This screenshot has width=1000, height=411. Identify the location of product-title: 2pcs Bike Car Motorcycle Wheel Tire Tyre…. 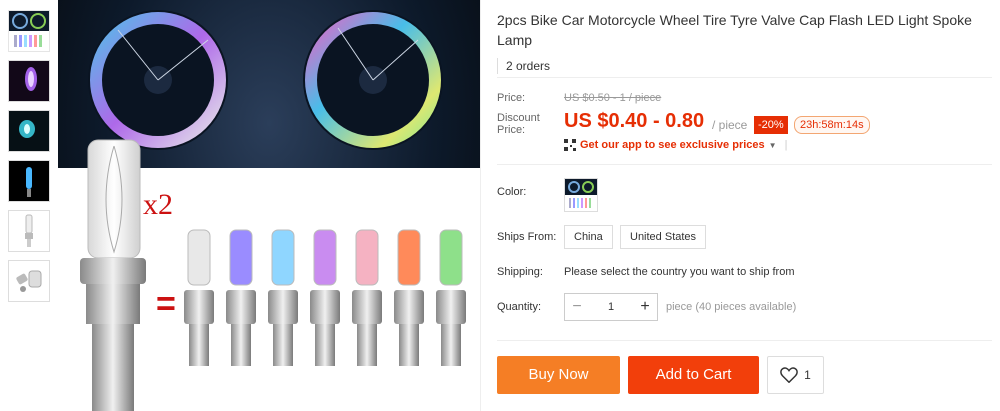
(734, 30).